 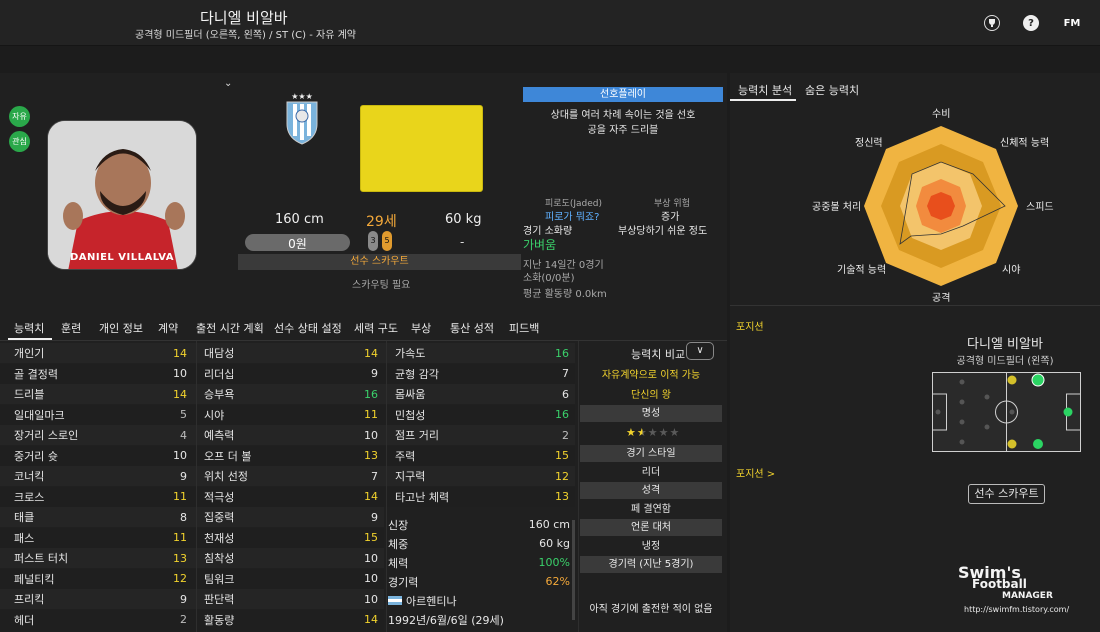 I want to click on tab-training: 훈련, so click(x=71, y=328).